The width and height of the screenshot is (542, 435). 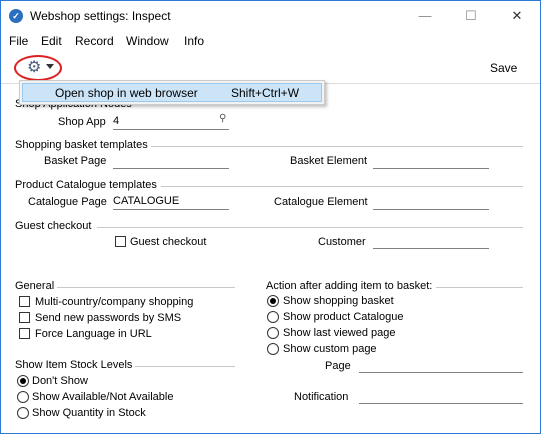 I want to click on app-icon: ✓, so click(x=16, y=16).